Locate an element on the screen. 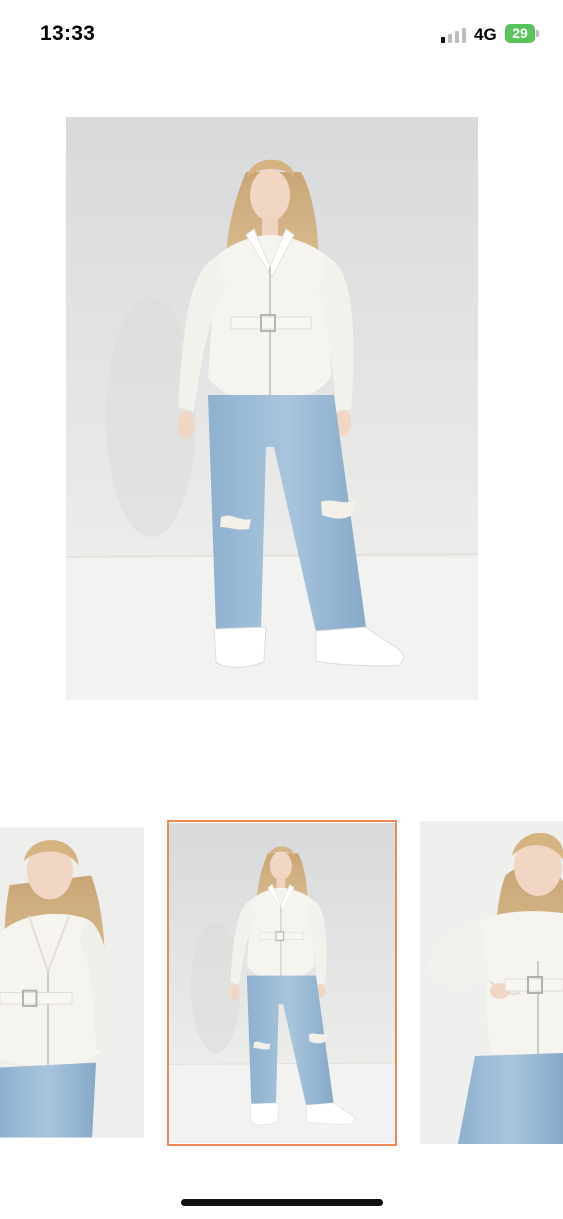 The height and width of the screenshot is (1219, 563). thumbnail-hand-on-hip is located at coordinates (491, 982).